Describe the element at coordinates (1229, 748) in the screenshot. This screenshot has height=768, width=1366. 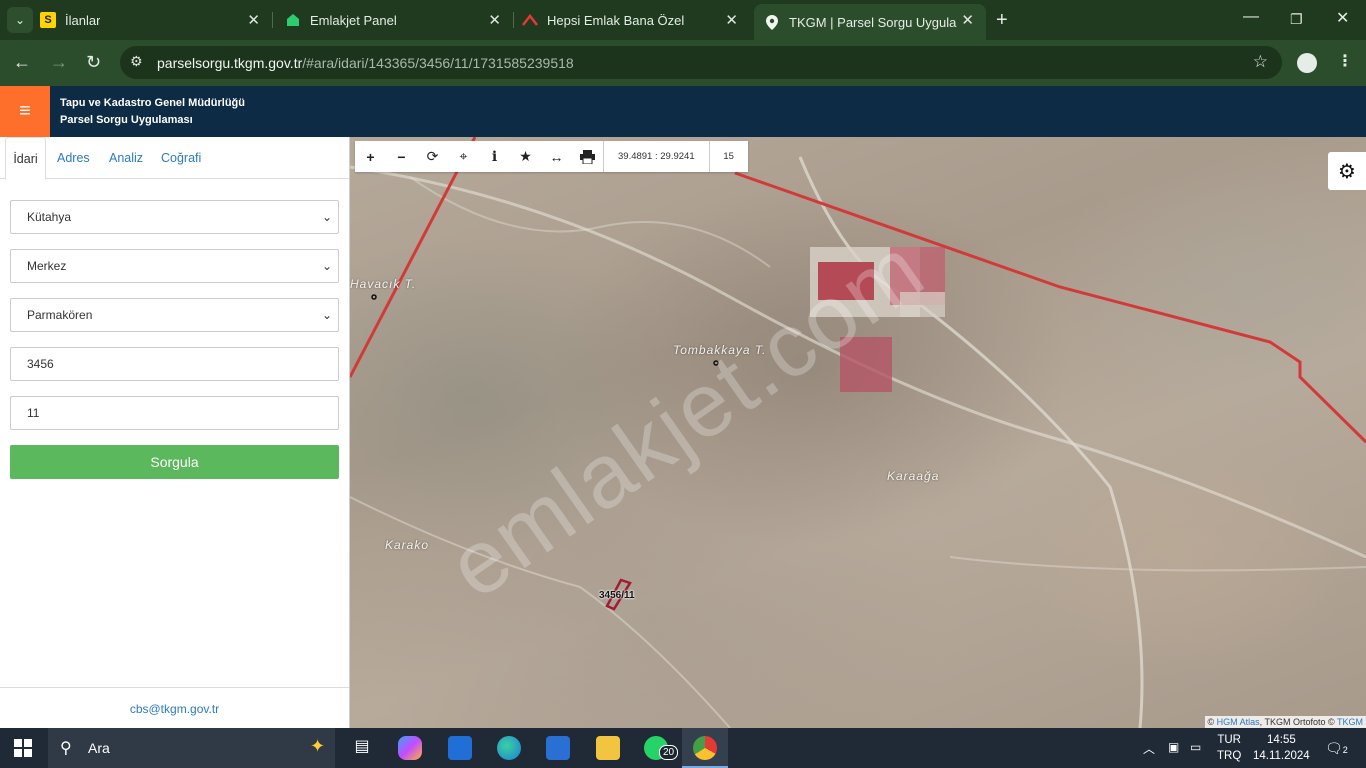
I see `input-language: TUR TRQ` at that location.